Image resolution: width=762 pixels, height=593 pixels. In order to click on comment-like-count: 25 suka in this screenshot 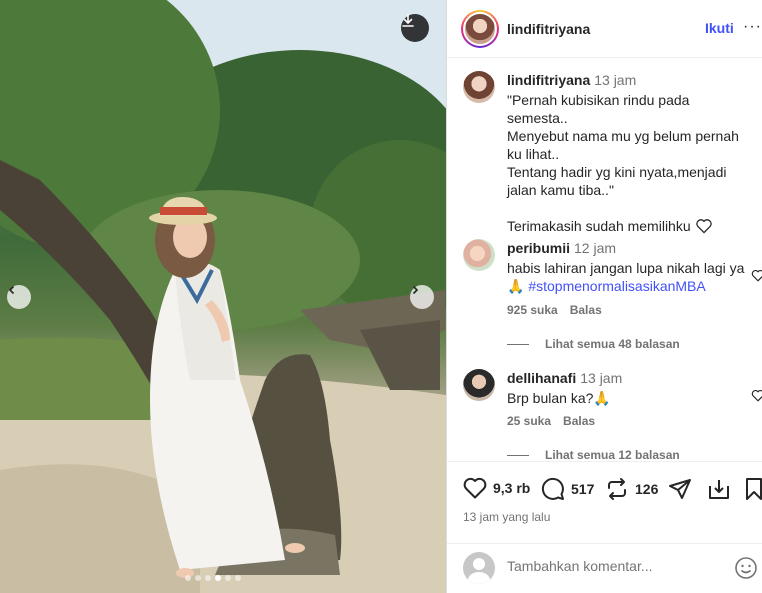, I will do `click(529, 421)`.